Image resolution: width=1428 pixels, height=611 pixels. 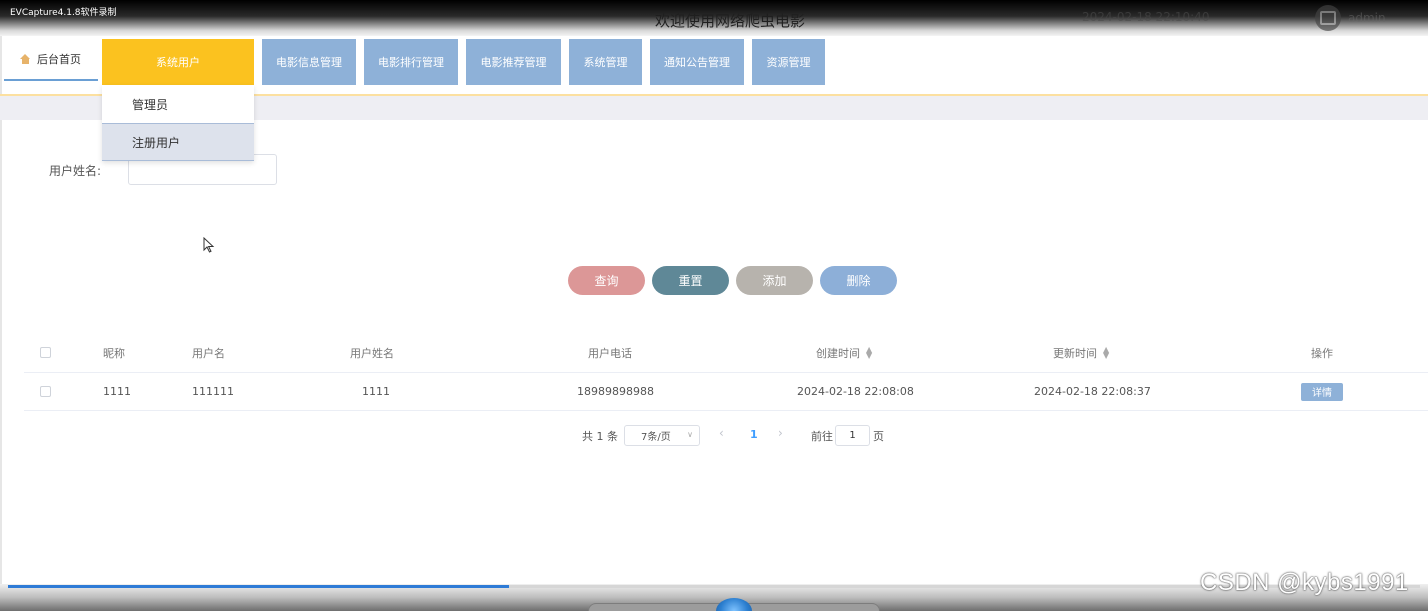 What do you see at coordinates (376, 391) in the screenshot?
I see `cell-realname: 1111` at bounding box center [376, 391].